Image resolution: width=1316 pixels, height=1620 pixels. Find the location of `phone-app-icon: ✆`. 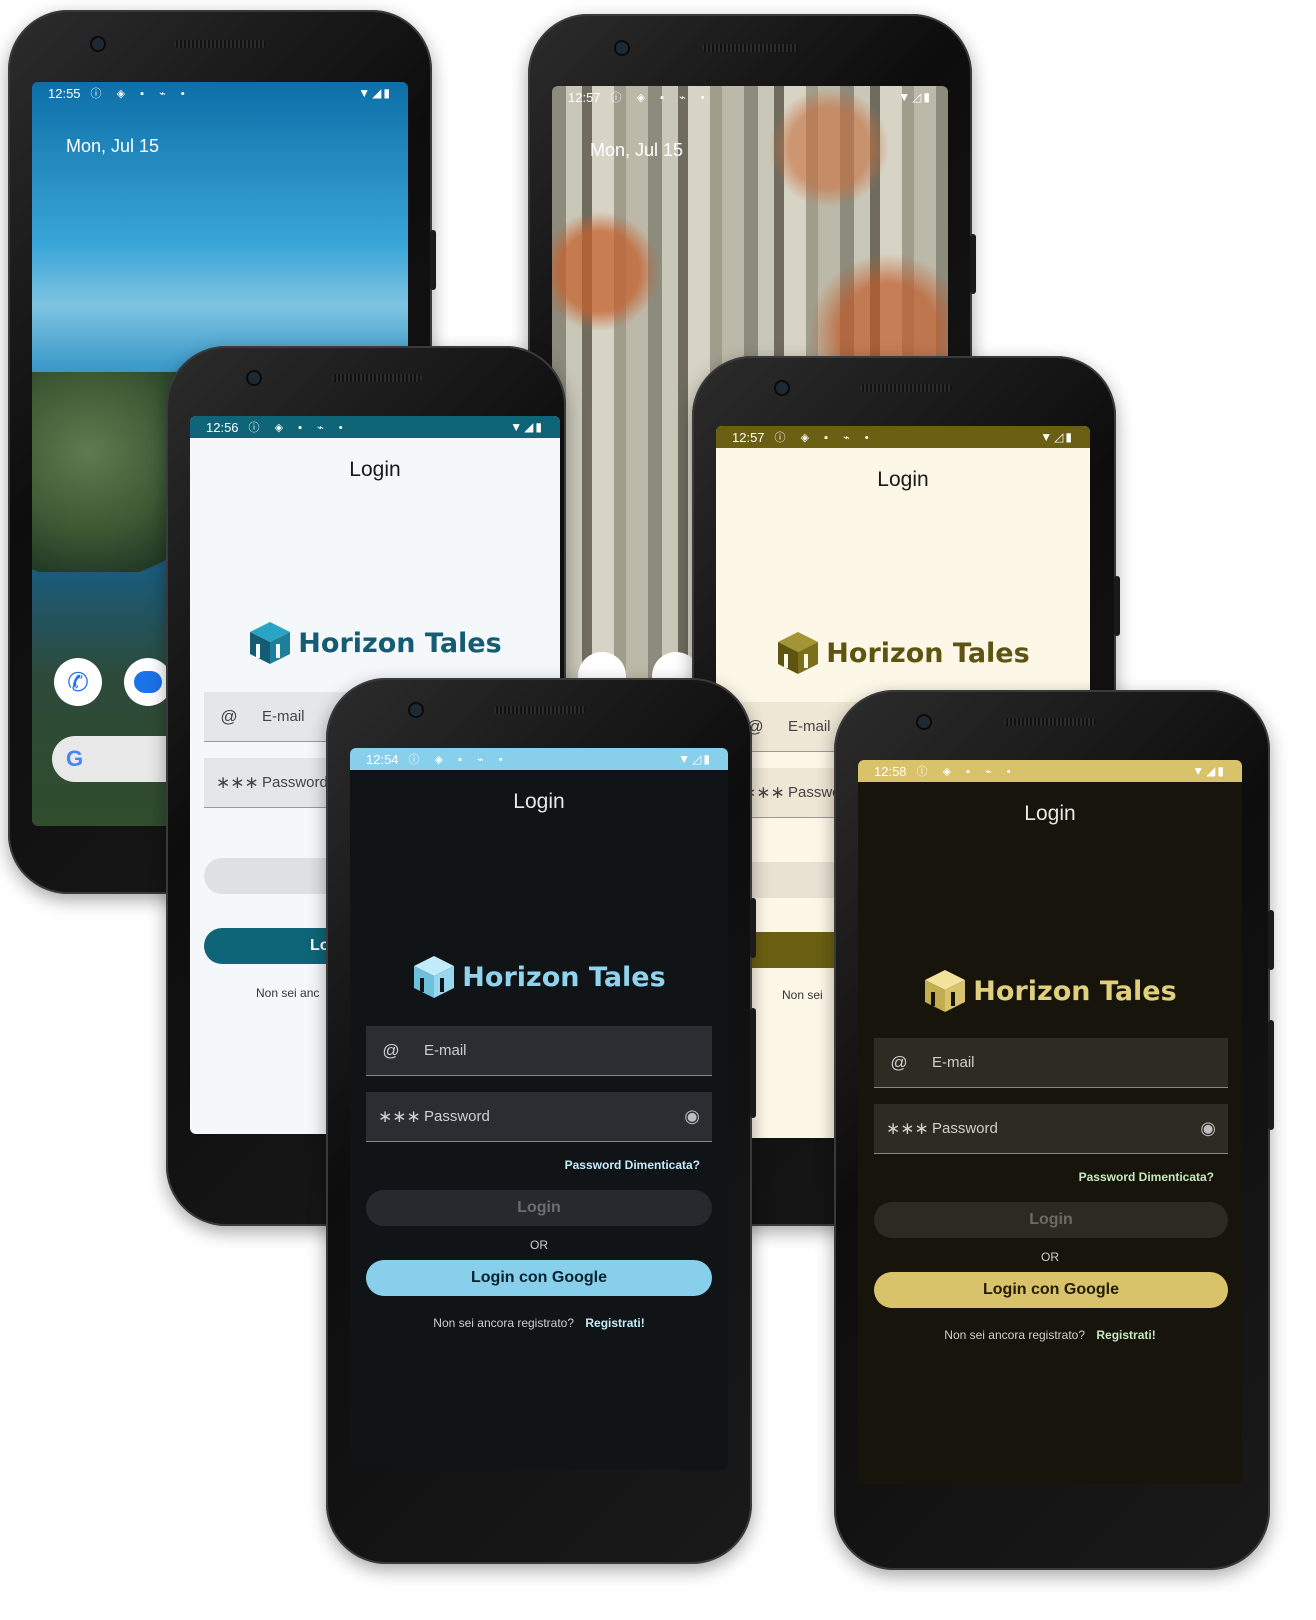

phone-app-icon: ✆ is located at coordinates (78, 682).